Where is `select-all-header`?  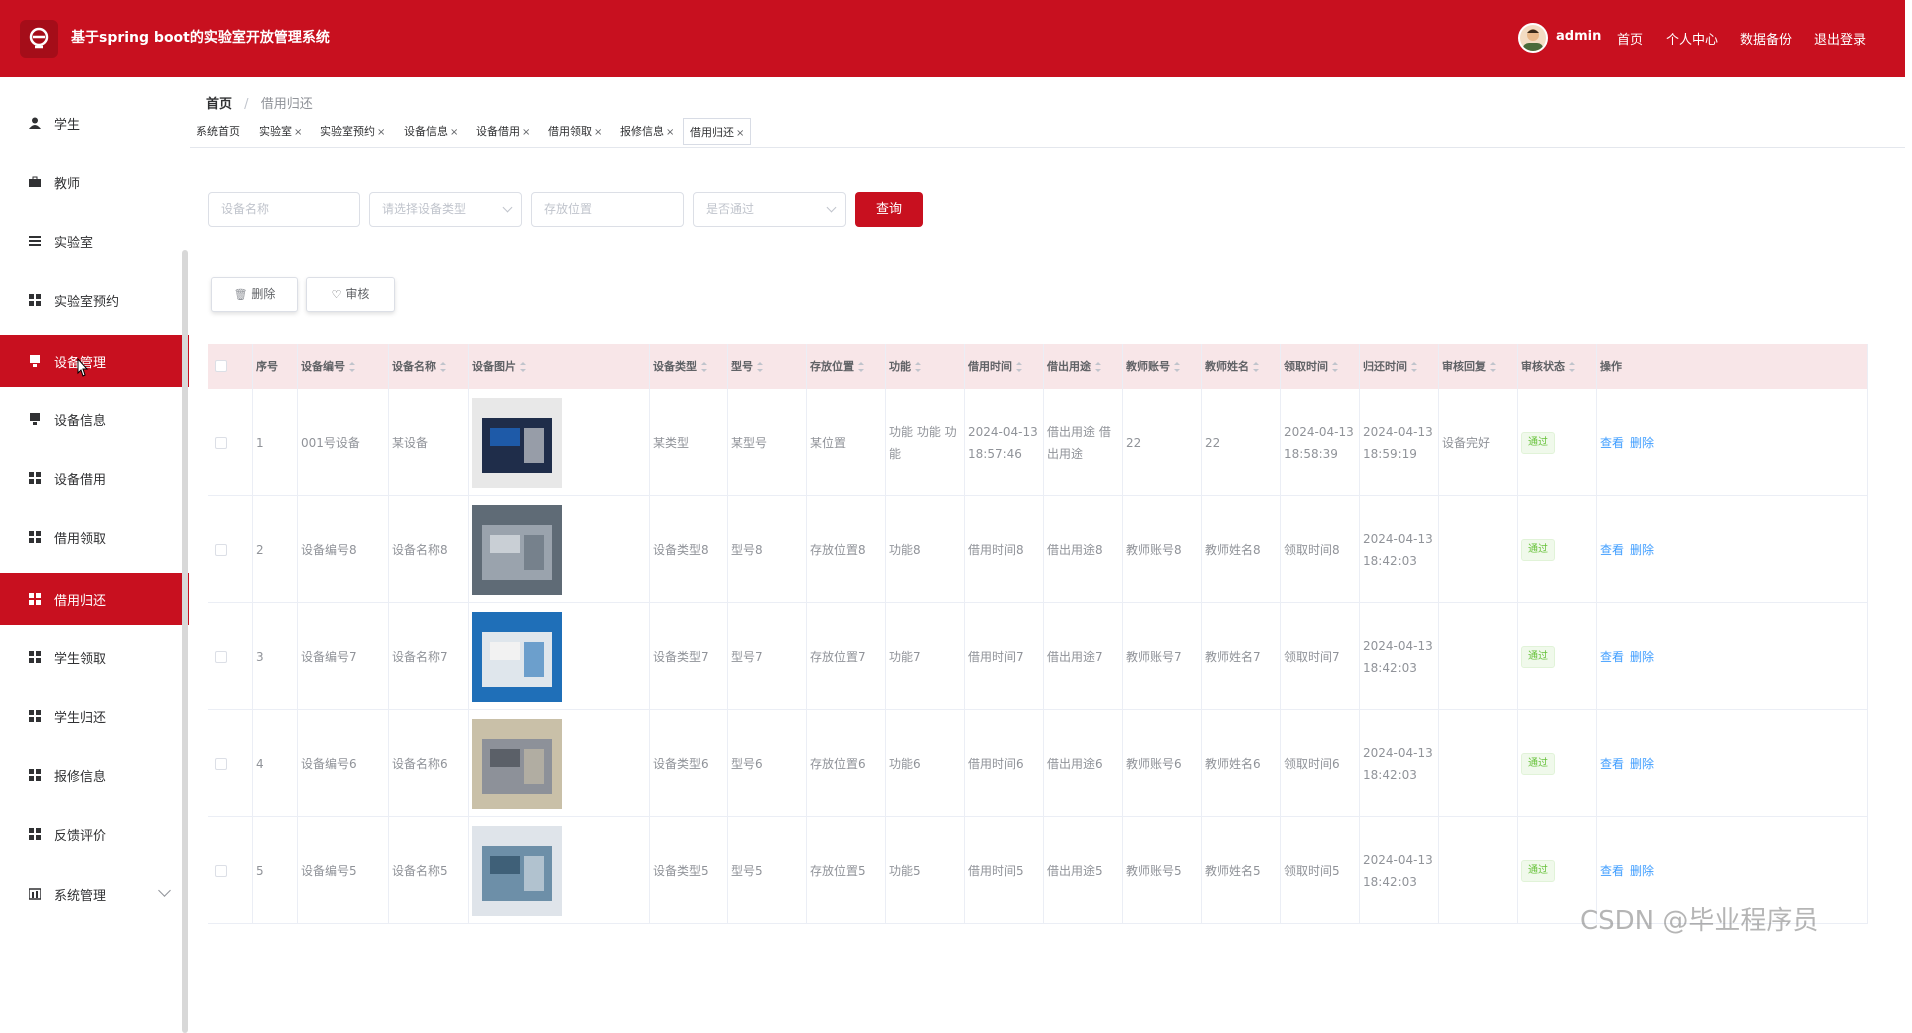 select-all-header is located at coordinates (230, 366).